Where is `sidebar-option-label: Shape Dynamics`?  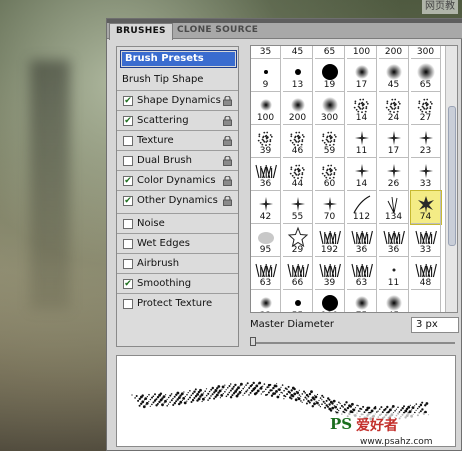 sidebar-option-label: Shape Dynamics is located at coordinates (179, 100).